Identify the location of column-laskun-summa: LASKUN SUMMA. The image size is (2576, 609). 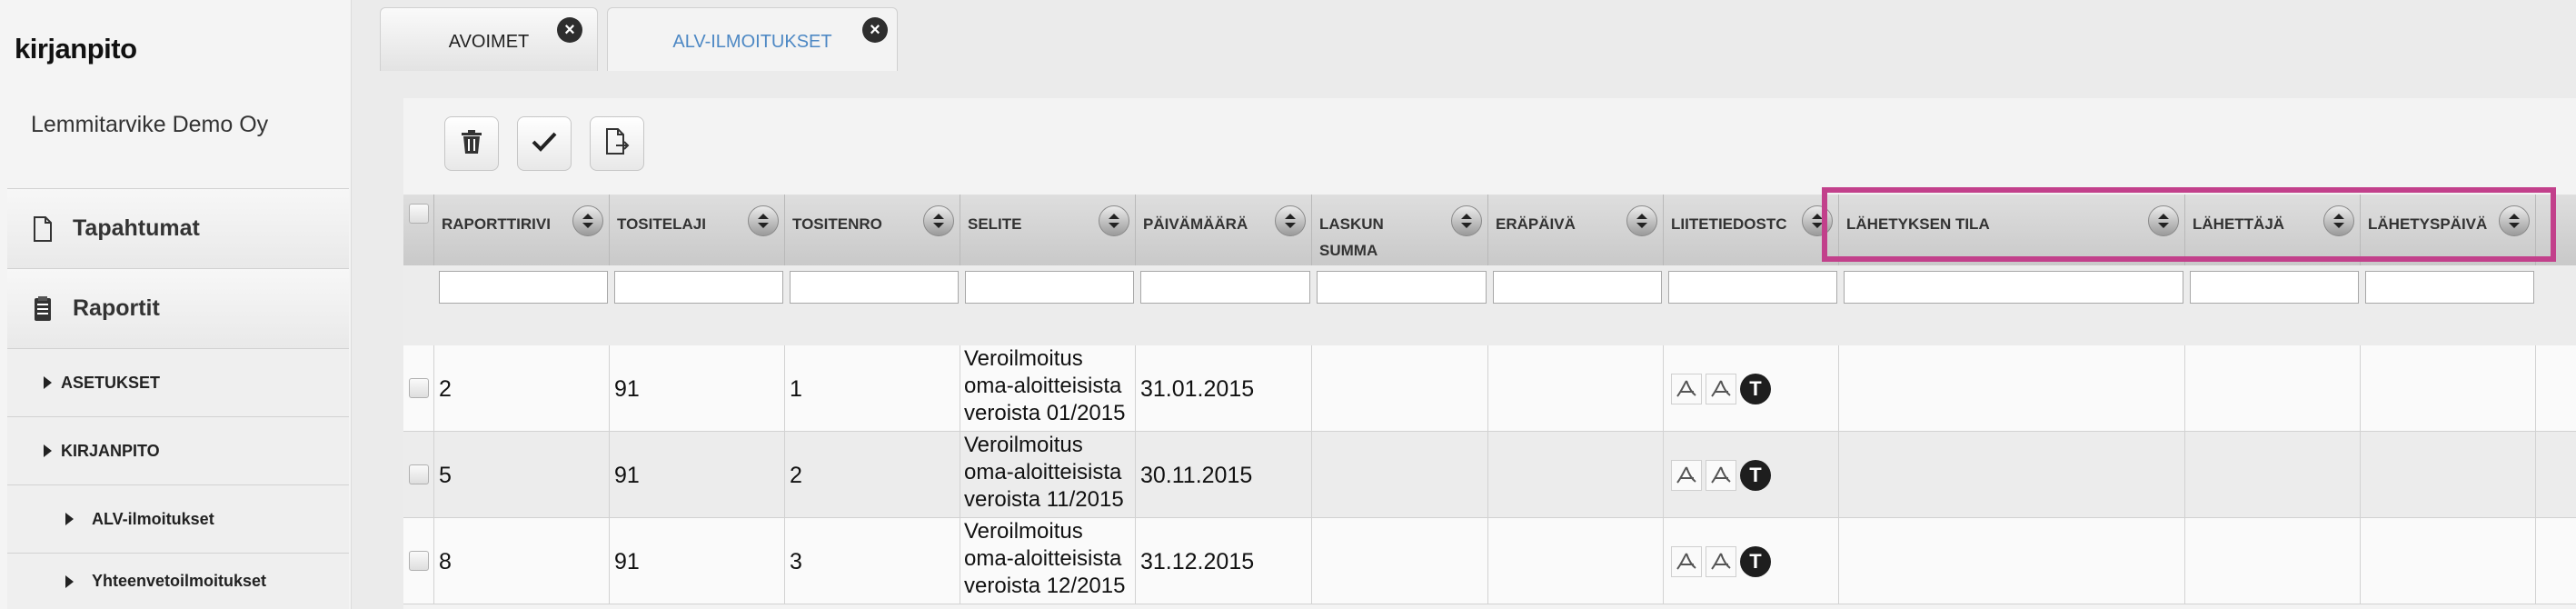
(1400, 230).